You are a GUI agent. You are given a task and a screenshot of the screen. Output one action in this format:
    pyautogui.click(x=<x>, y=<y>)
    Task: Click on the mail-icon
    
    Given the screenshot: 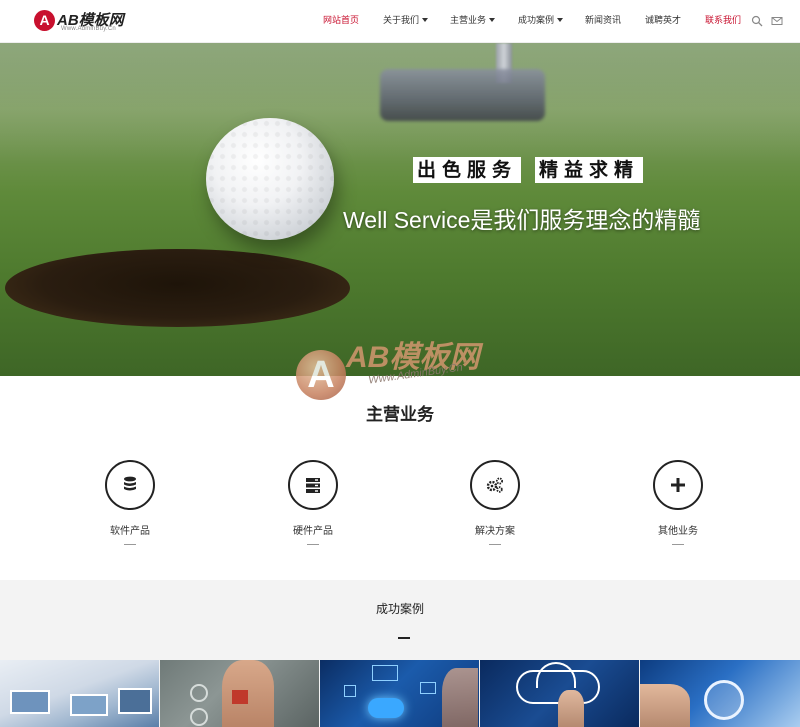 What is the action you would take?
    pyautogui.click(x=777, y=21)
    